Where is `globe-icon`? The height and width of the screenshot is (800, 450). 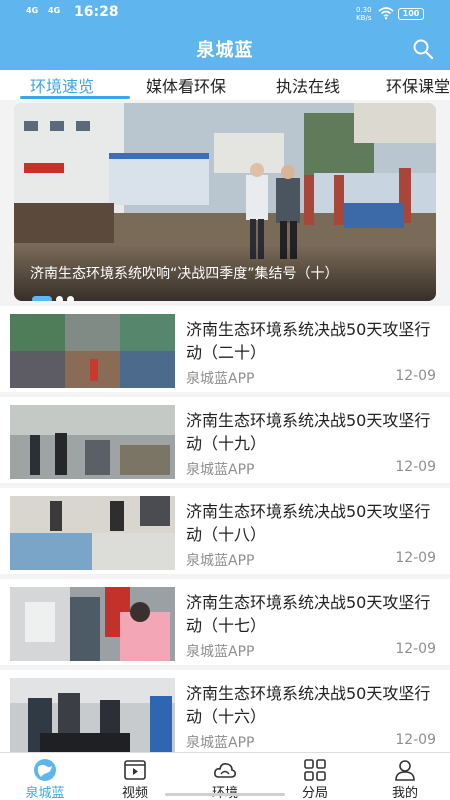 globe-icon is located at coordinates (45, 770).